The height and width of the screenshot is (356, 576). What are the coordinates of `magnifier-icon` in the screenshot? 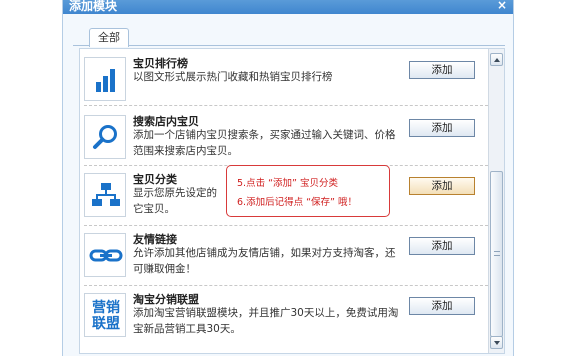 It's located at (105, 137).